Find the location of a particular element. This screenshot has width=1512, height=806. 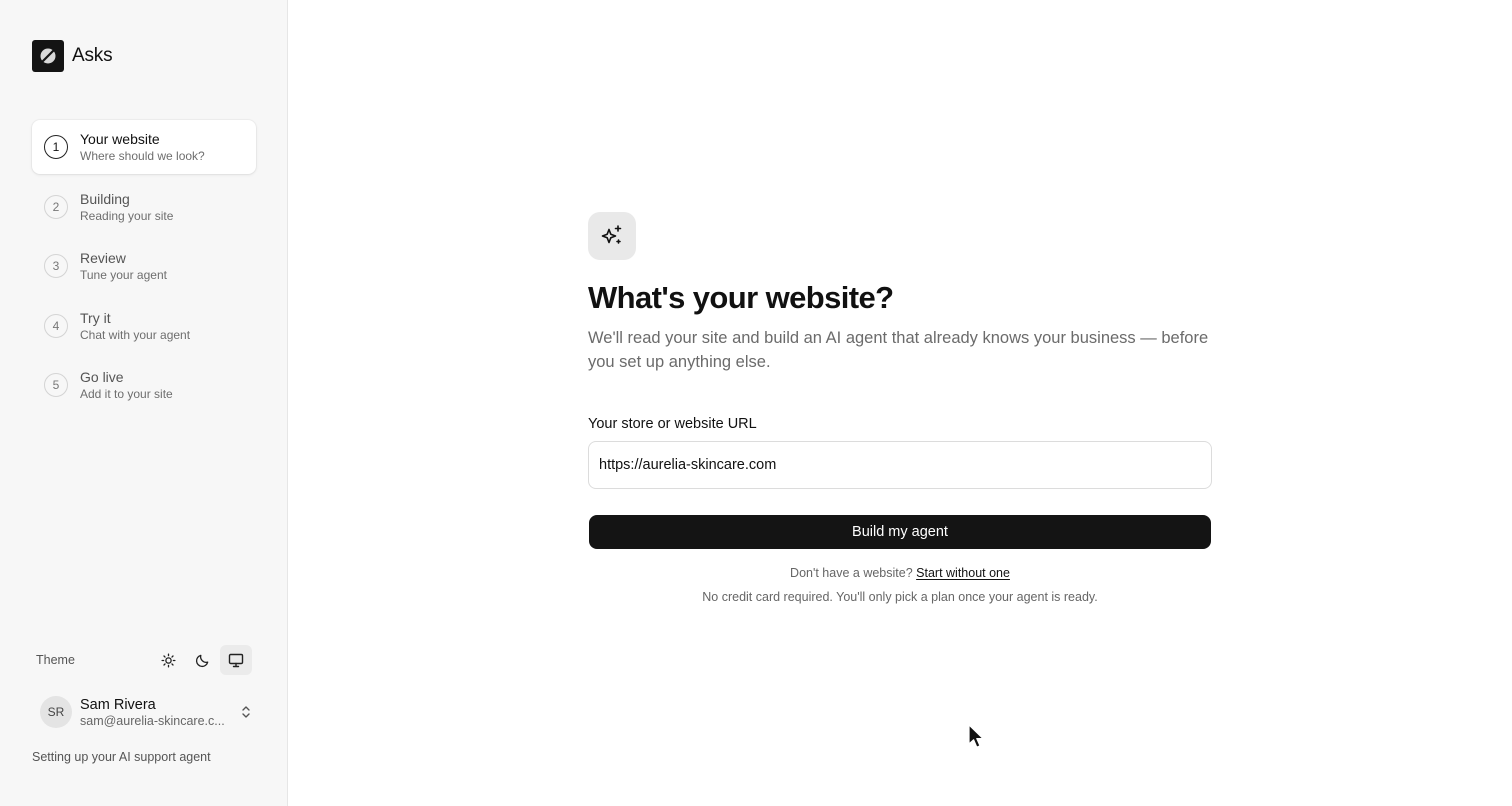

step-item: 2 Building Reading your site is located at coordinates (144, 207).